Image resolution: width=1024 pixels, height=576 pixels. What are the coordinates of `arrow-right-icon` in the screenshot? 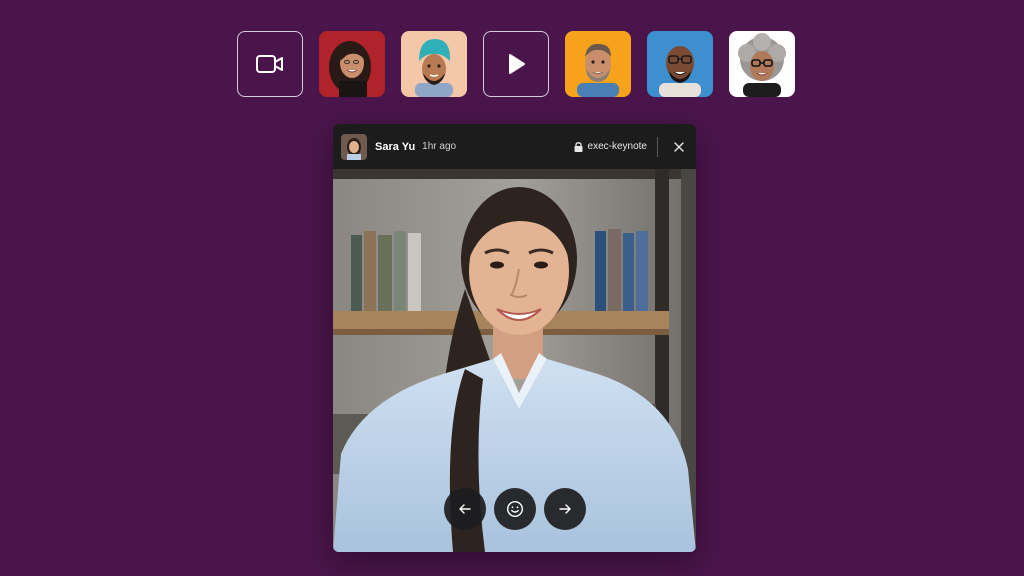 It's located at (564, 509).